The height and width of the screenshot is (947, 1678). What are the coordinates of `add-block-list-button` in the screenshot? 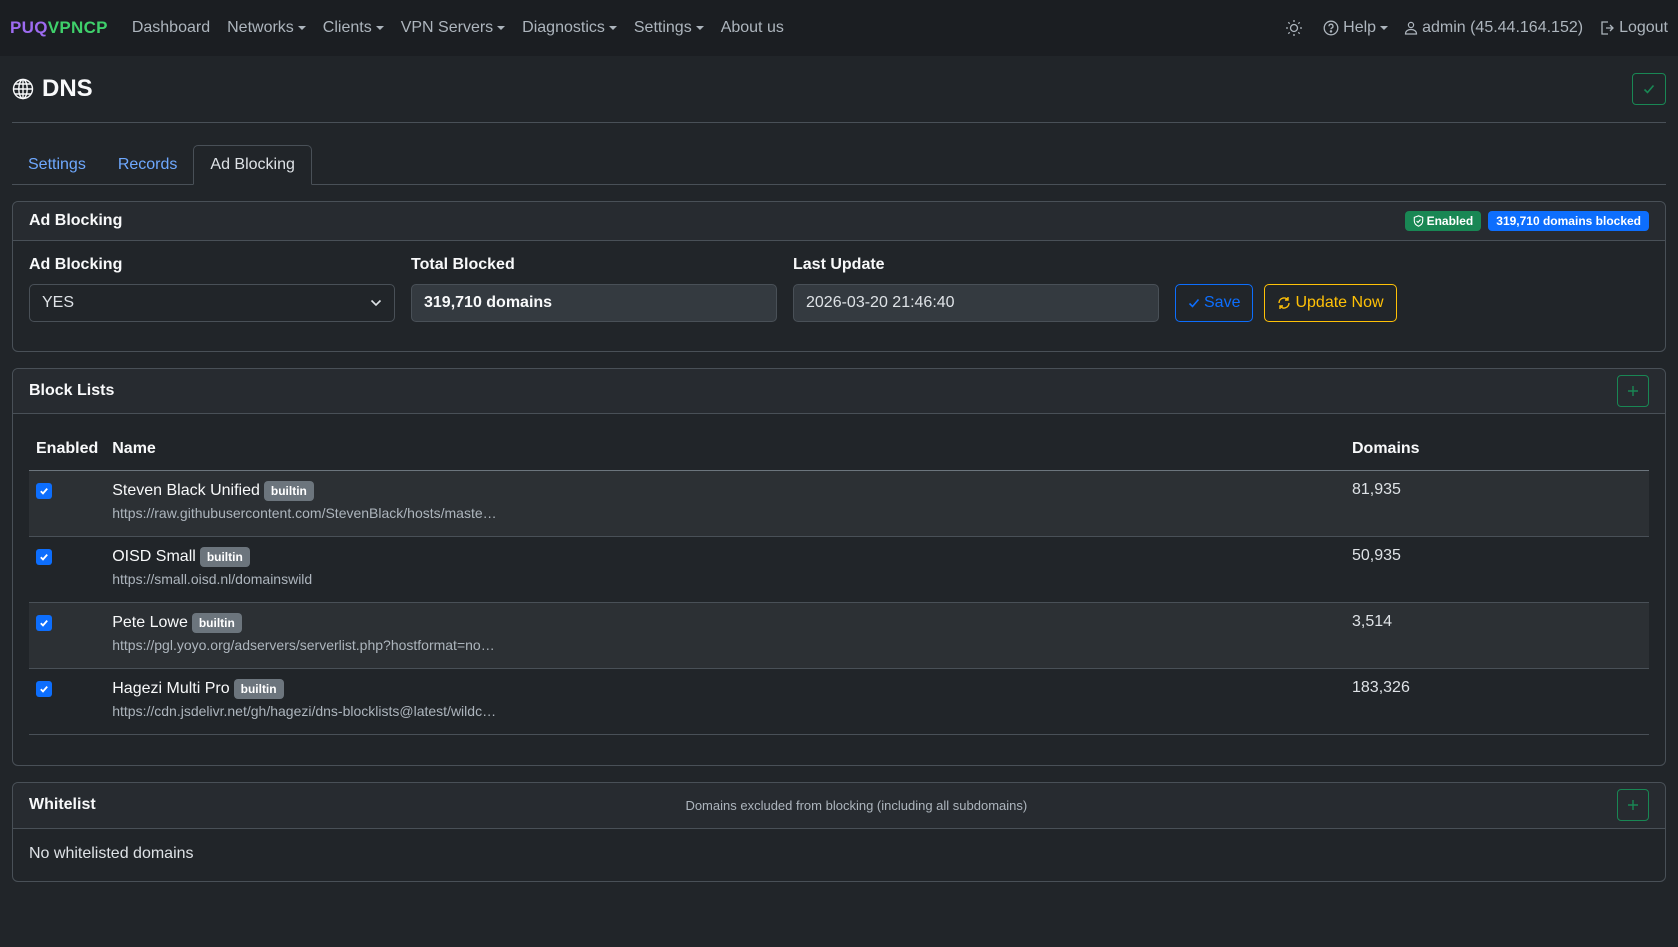 It's located at (1633, 391).